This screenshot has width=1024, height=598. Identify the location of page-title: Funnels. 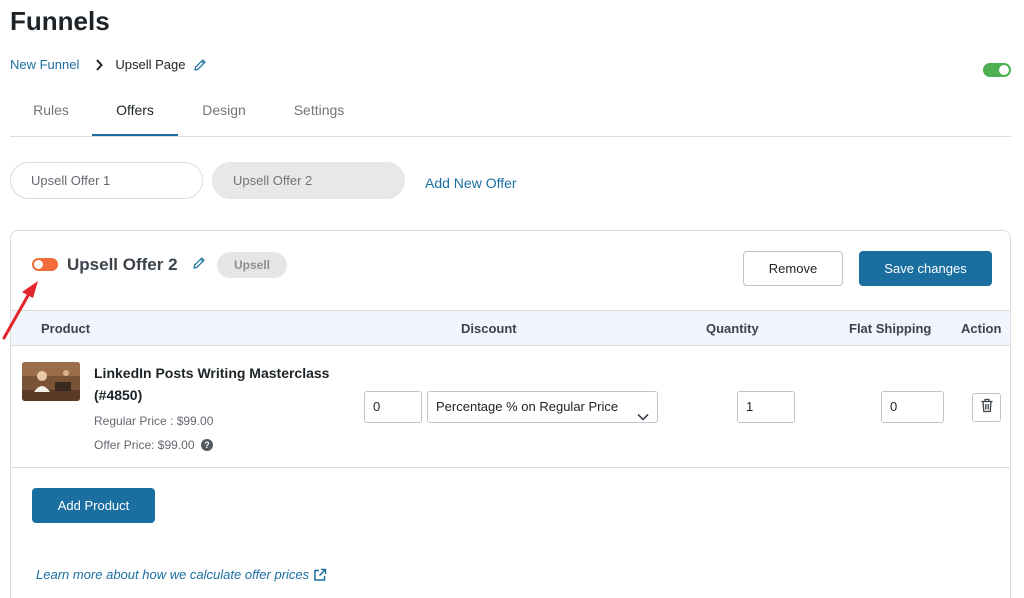
(60, 21).